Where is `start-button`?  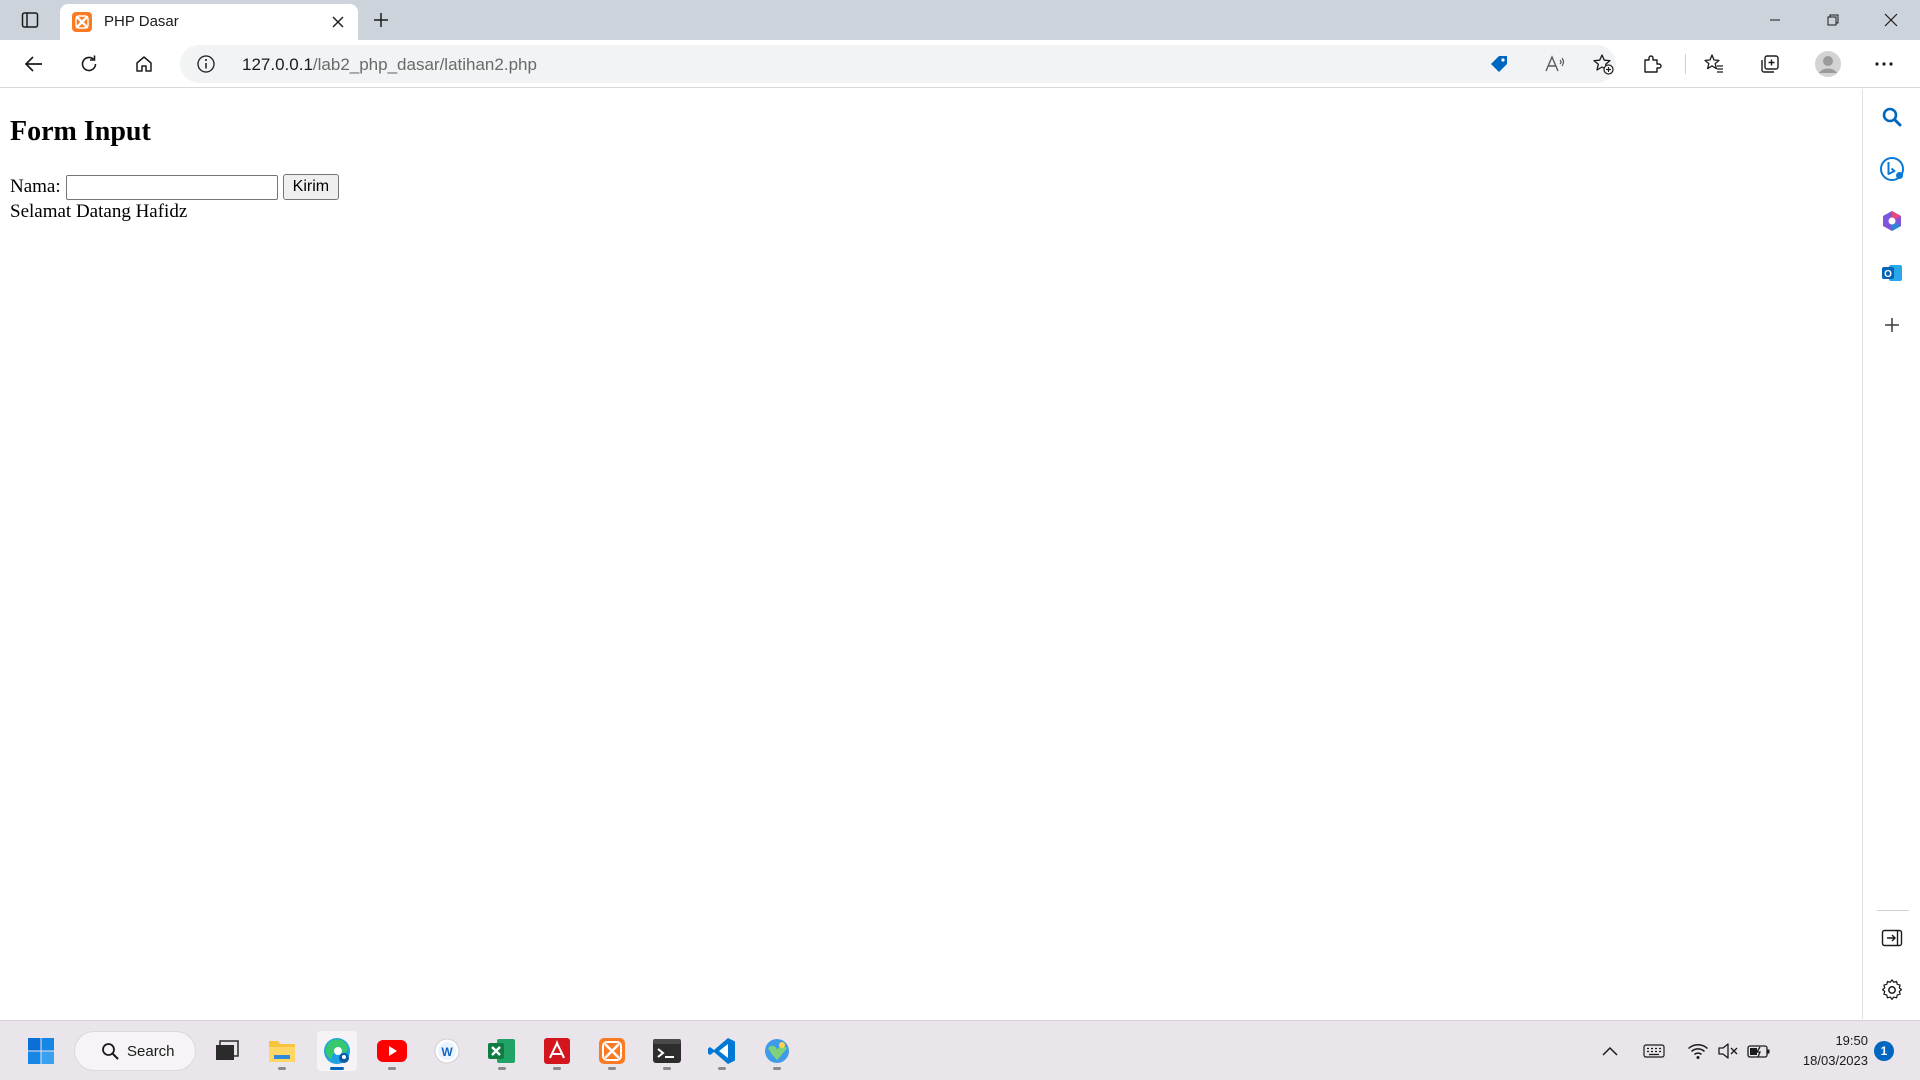 start-button is located at coordinates (41, 1051).